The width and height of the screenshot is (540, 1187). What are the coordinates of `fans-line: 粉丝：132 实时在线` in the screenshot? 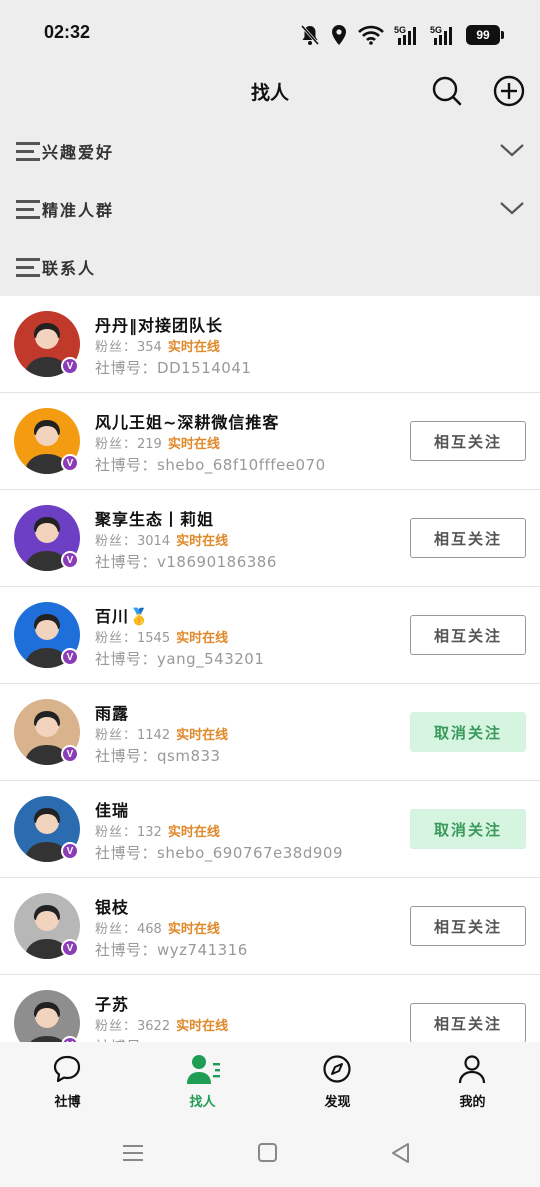 It's located at (157, 830).